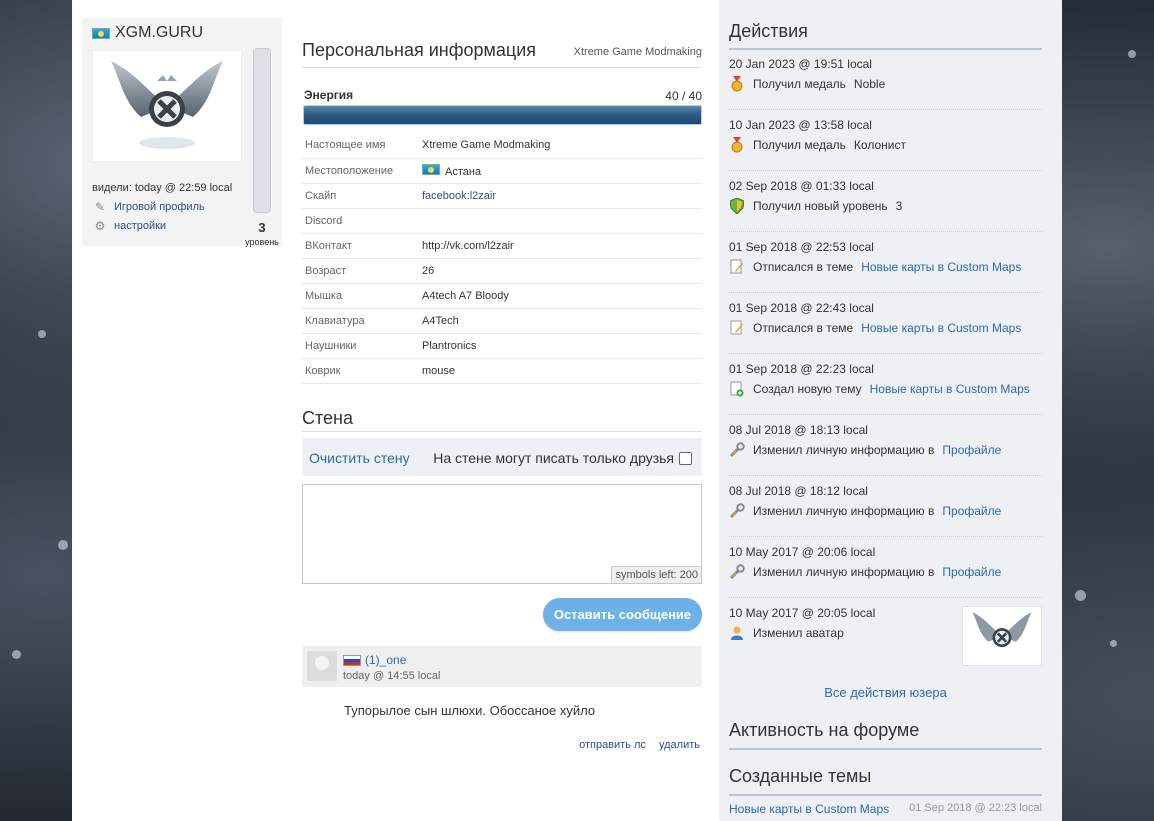 This screenshot has width=1154, height=821. Describe the element at coordinates (374, 660) in the screenshot. I see `message-author: (1)_one` at that location.